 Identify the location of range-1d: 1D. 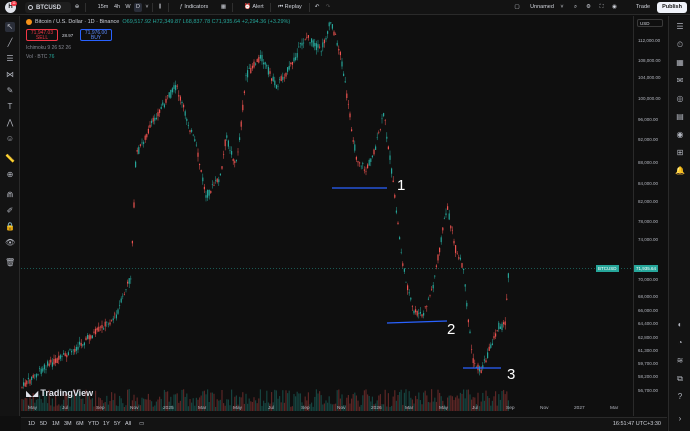
(31, 424).